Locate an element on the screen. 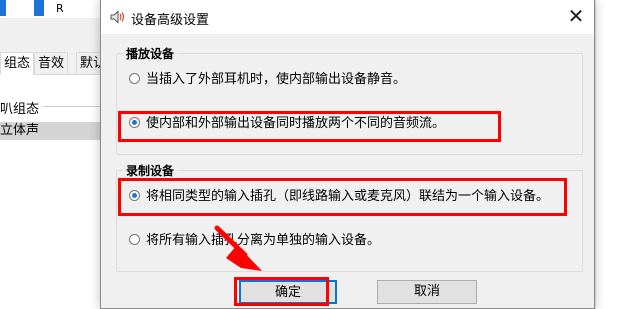 This screenshot has height=309, width=620. separate-inputs-option: 将所有输入插孔分离为单独的输入设备。 is located at coordinates (254, 241).